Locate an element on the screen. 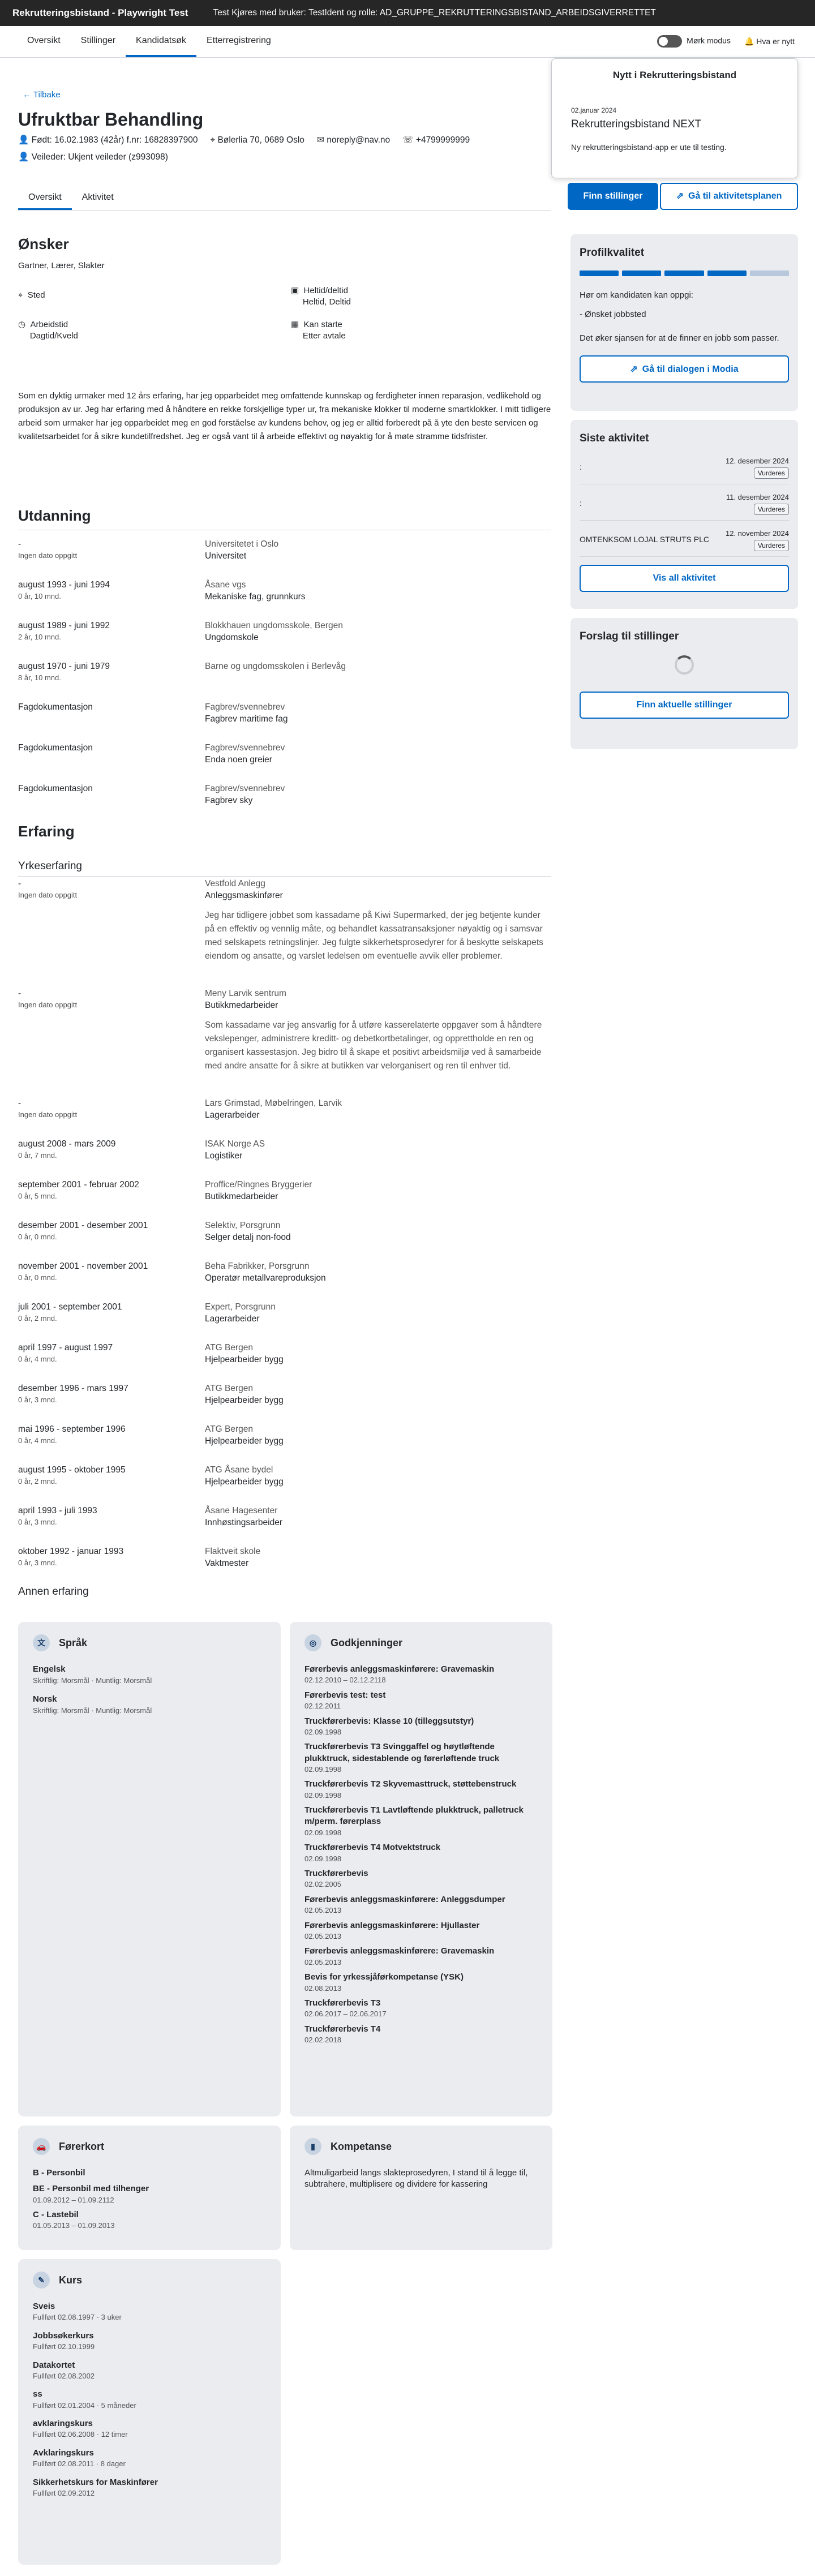  experience-detail: ISAK Norge AS Logistiker is located at coordinates (378, 1150).